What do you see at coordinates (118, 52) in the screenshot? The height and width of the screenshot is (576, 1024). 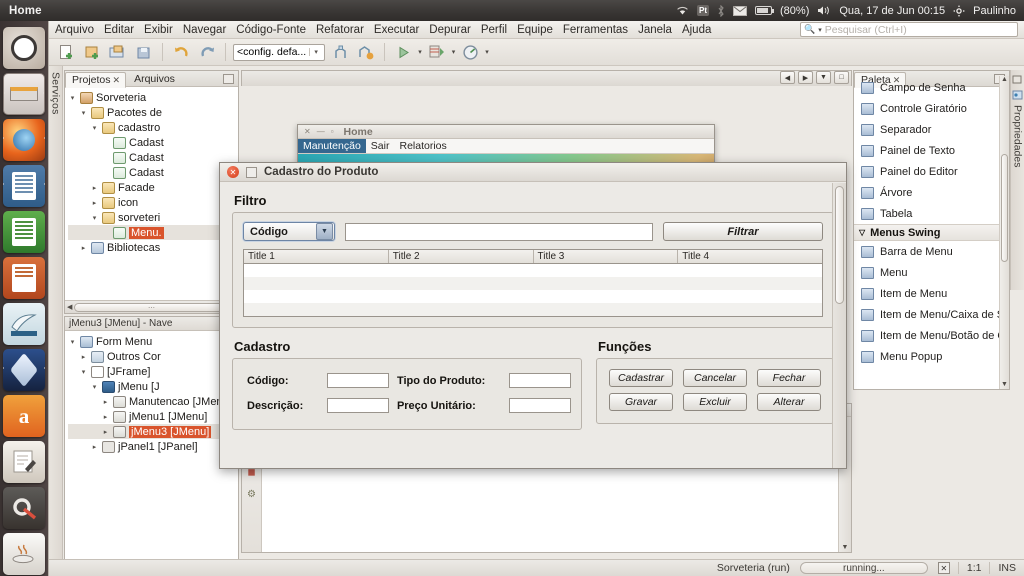 I see `open-project-icon` at bounding box center [118, 52].